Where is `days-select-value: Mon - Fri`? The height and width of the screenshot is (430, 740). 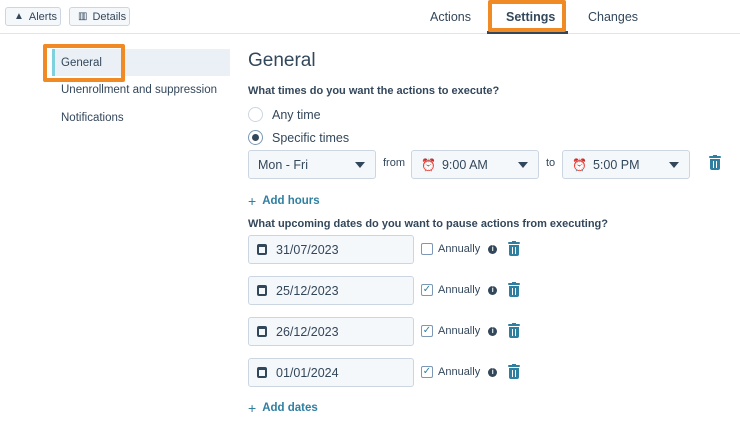
days-select-value: Mon - Fri is located at coordinates (283, 164).